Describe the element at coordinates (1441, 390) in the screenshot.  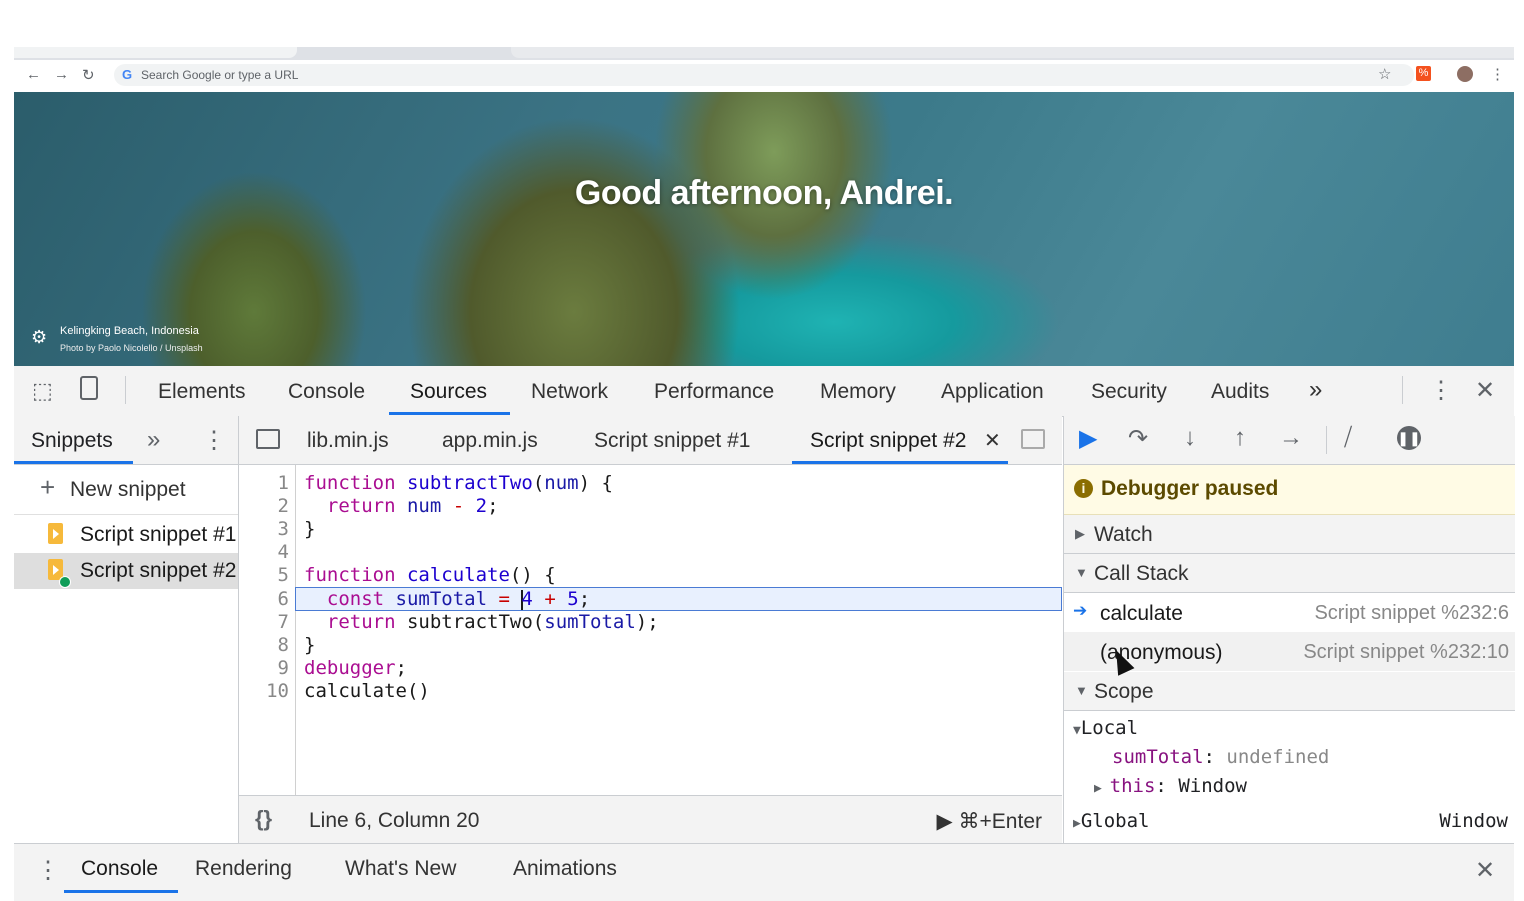
I see `customize-menu-icon: ⋮` at that location.